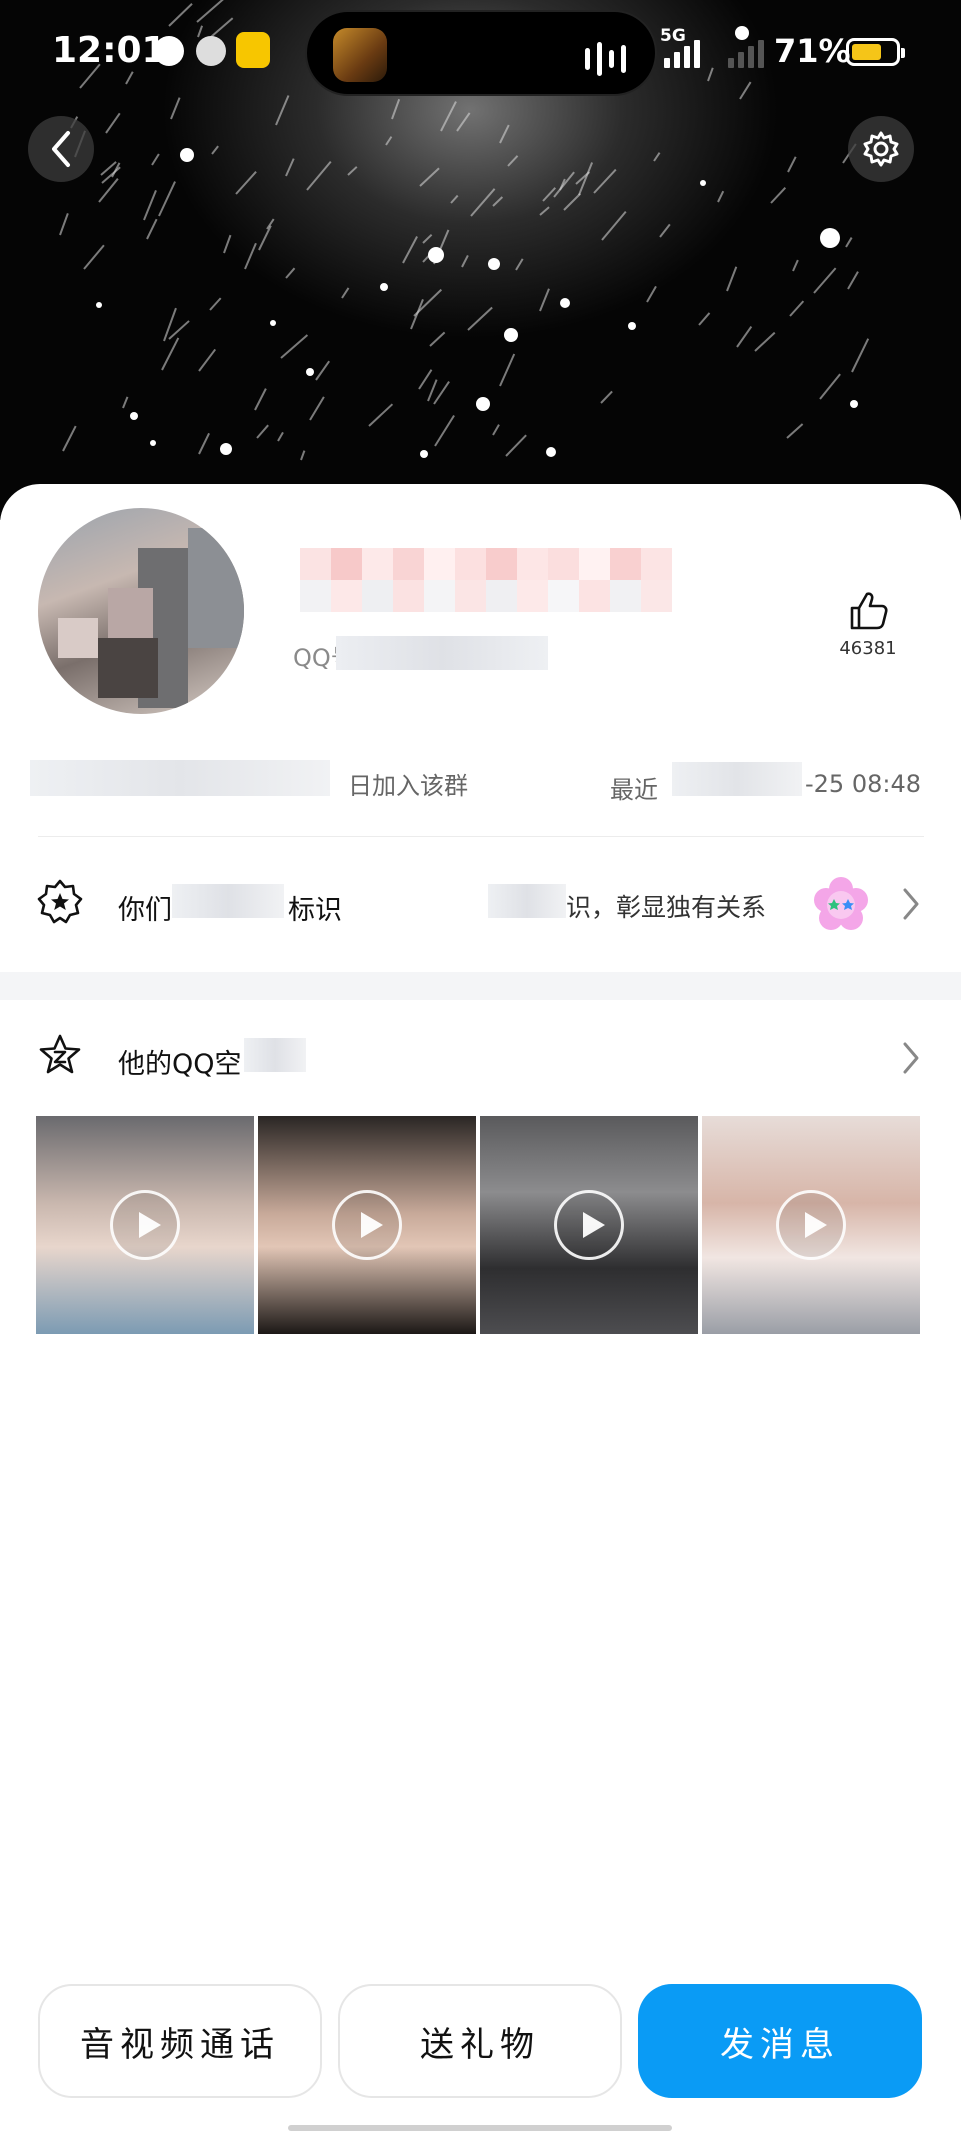  I want to click on relationship-badge-redacted, so click(228, 901).